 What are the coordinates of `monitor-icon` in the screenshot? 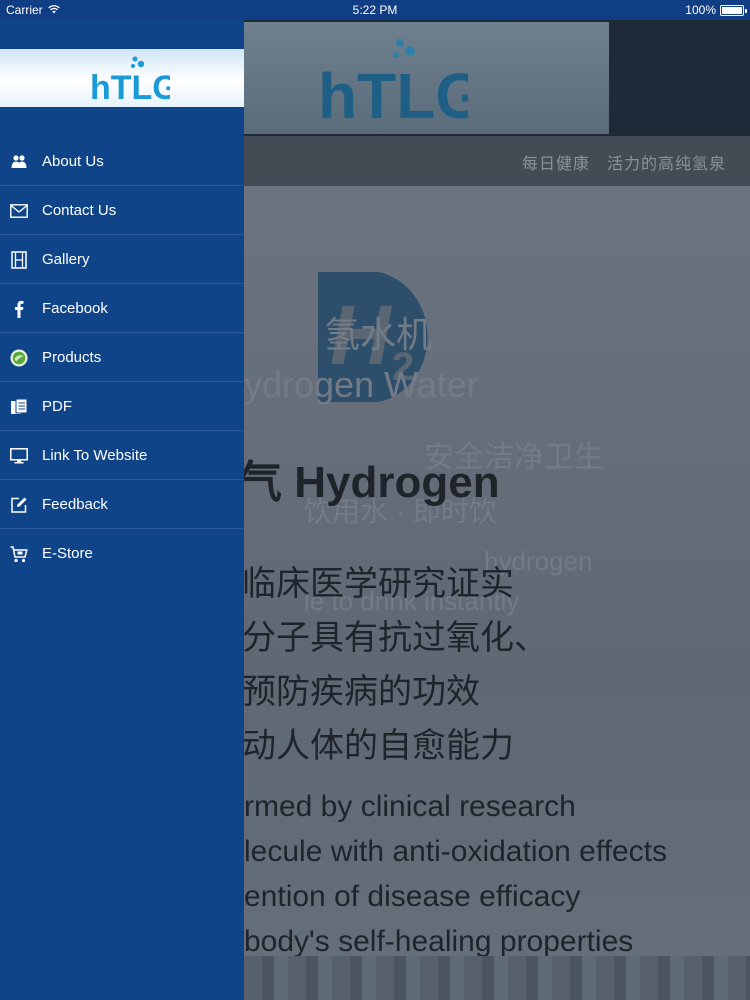 It's located at (19, 456).